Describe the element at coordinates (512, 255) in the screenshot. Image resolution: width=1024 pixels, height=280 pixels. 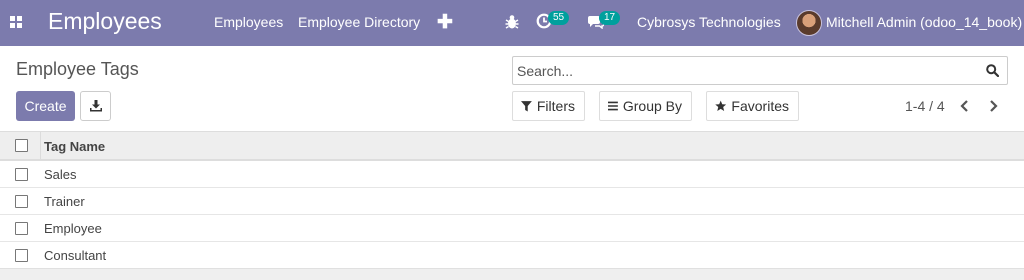
I see `table-row: Consultant` at that location.